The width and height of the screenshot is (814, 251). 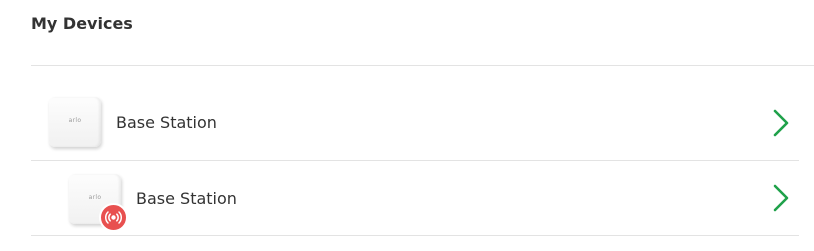 I want to click on divider, so click(x=422, y=65).